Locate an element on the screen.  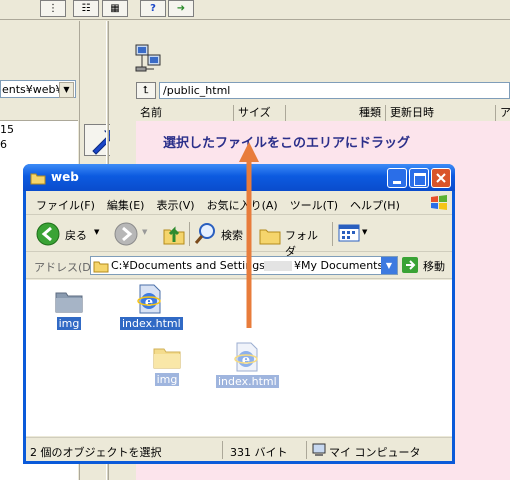
address-label: アドレス(D) is located at coordinates (65, 267).